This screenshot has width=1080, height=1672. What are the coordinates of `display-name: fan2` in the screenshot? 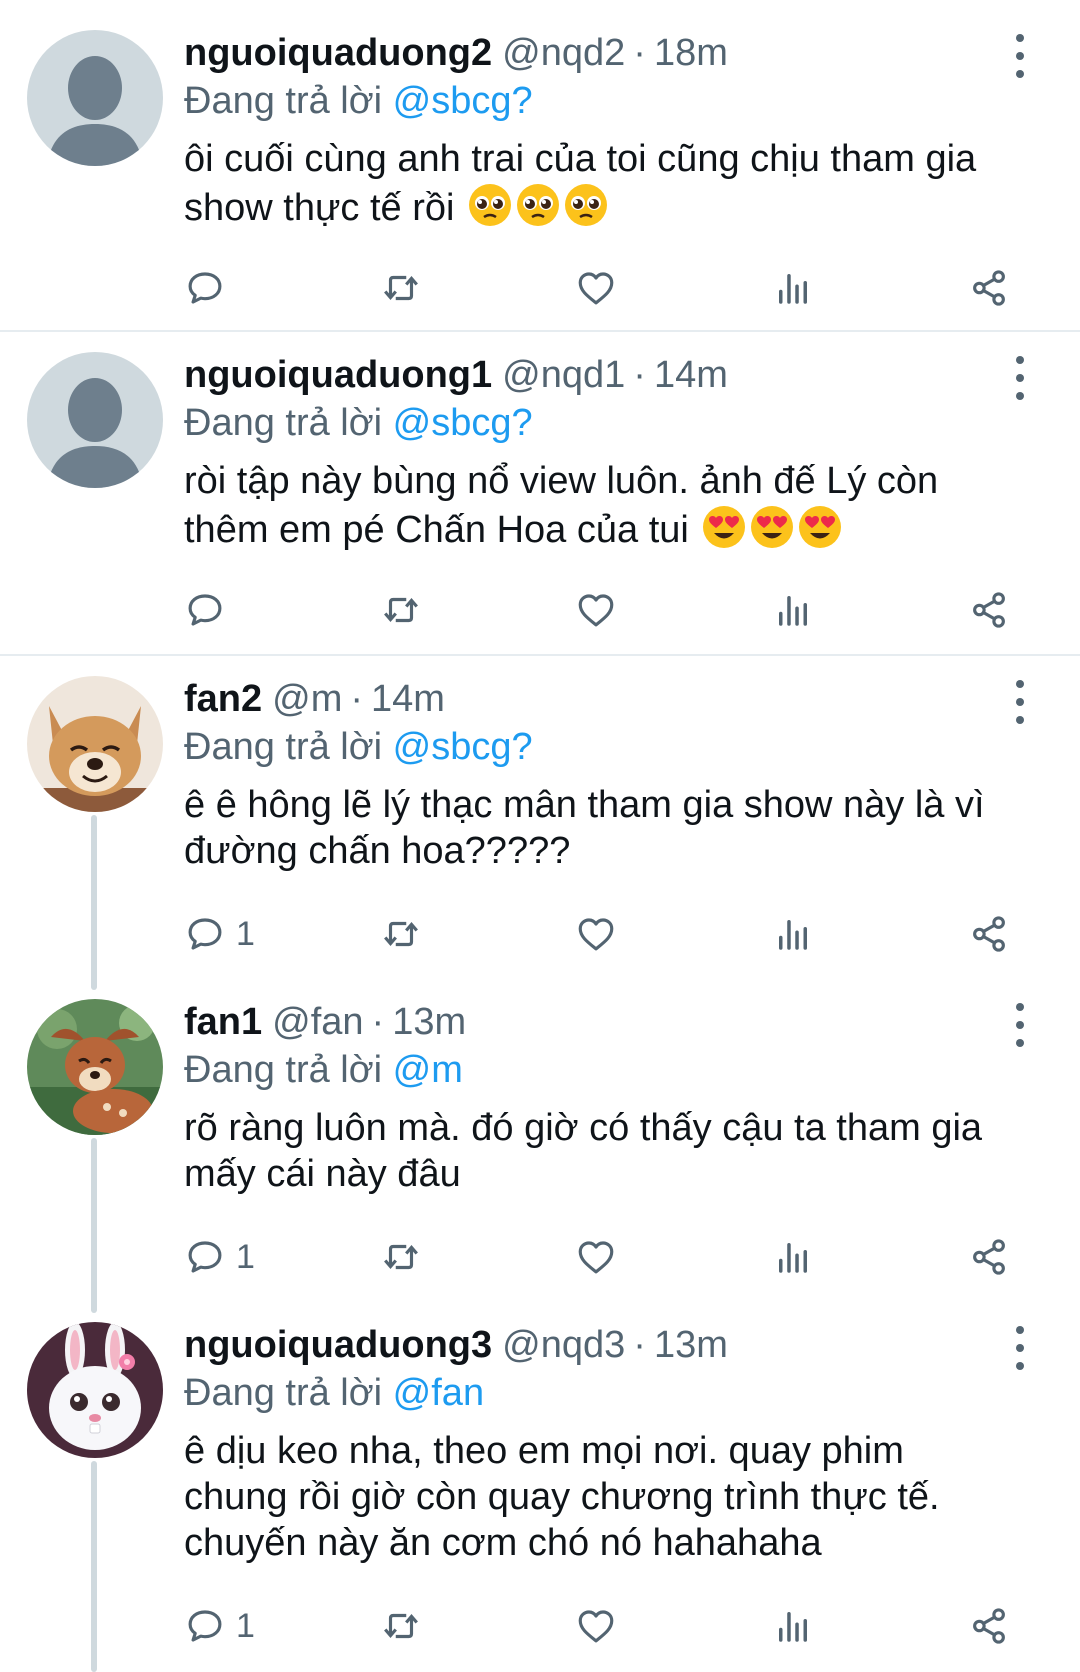 It's located at (223, 699).